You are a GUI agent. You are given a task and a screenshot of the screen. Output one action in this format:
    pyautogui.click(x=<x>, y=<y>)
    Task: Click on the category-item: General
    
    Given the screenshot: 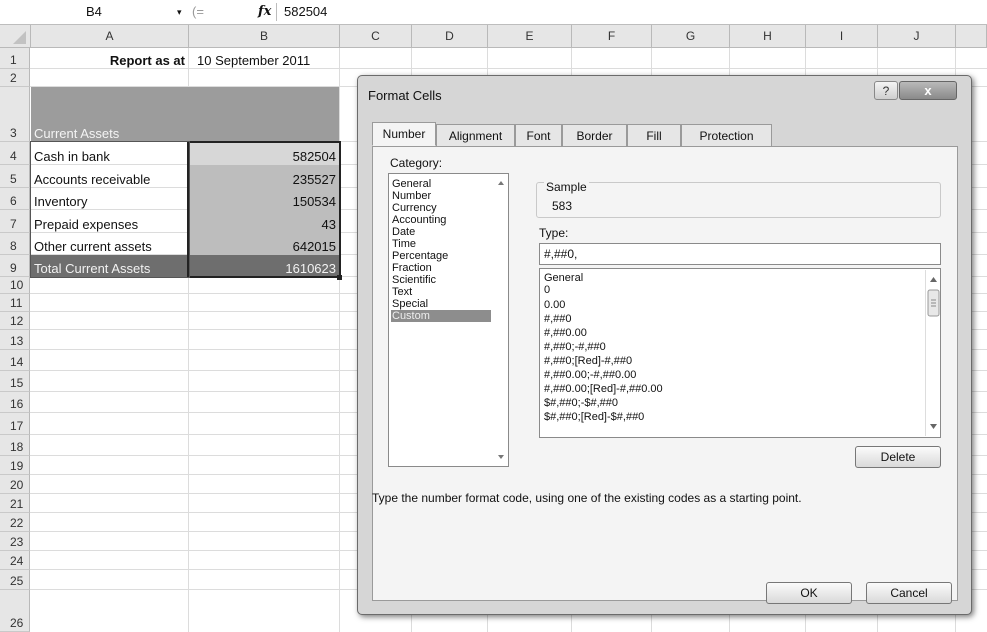 What is the action you would take?
    pyautogui.click(x=449, y=184)
    